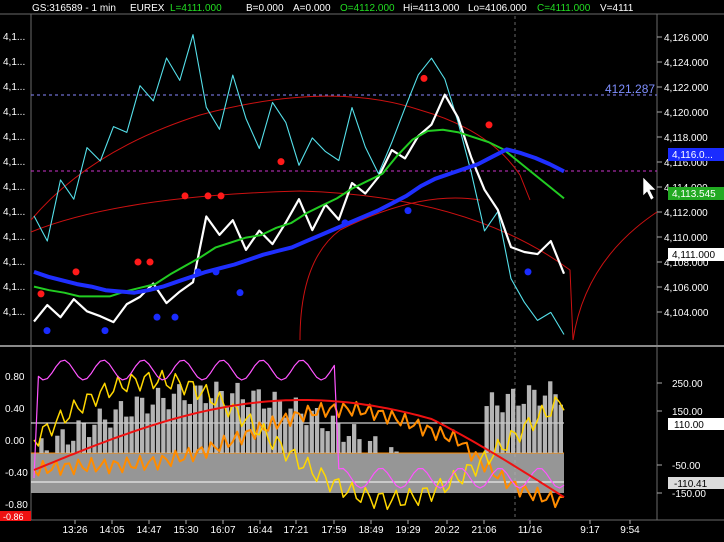 This screenshot has height=542, width=724. Describe the element at coordinates (686, 38) in the screenshot. I see `right-price-tick: 4,126.000` at that location.